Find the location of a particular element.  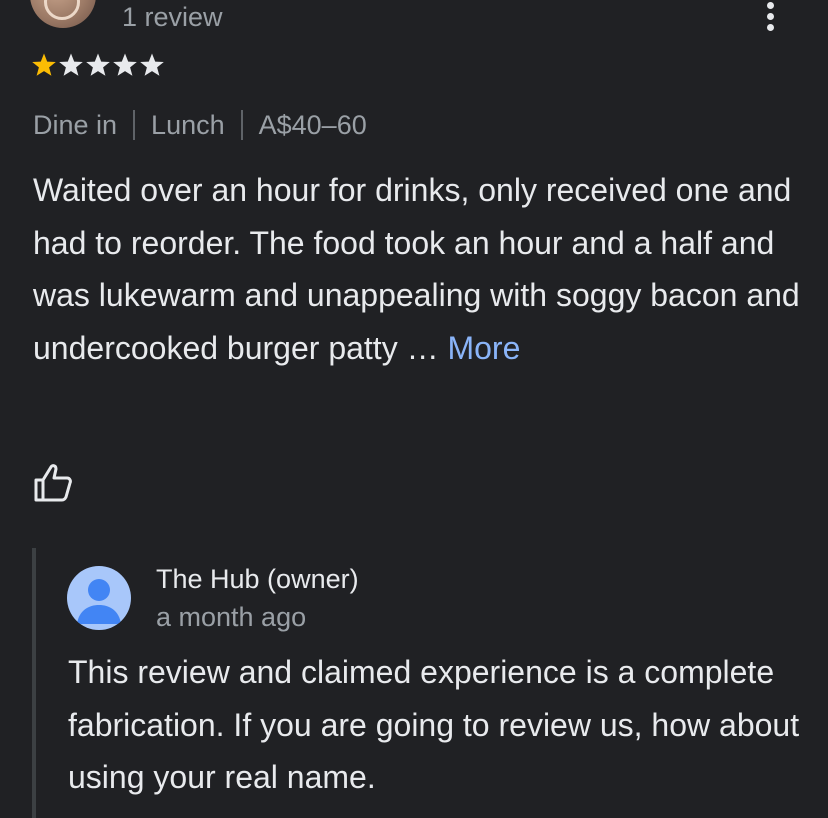

more-options-button is located at coordinates (770, 17).